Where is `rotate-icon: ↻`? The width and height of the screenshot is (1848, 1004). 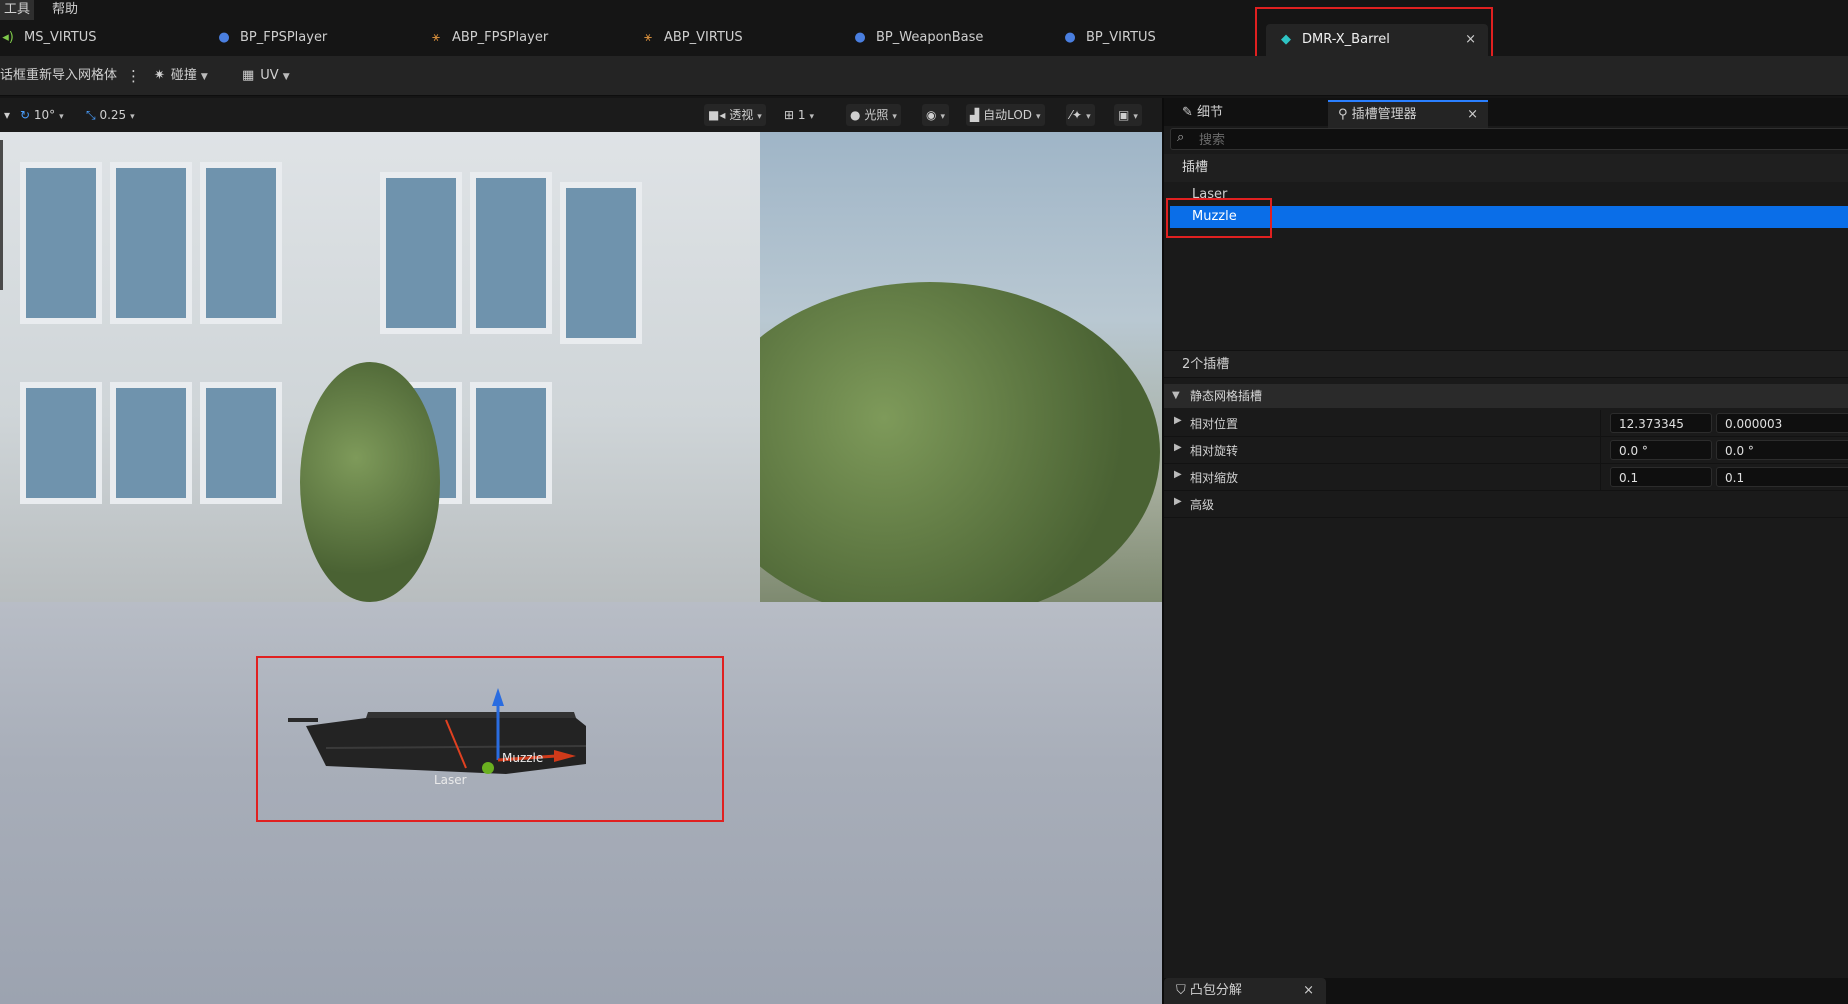
rotate-icon: ↻ is located at coordinates (25, 115).